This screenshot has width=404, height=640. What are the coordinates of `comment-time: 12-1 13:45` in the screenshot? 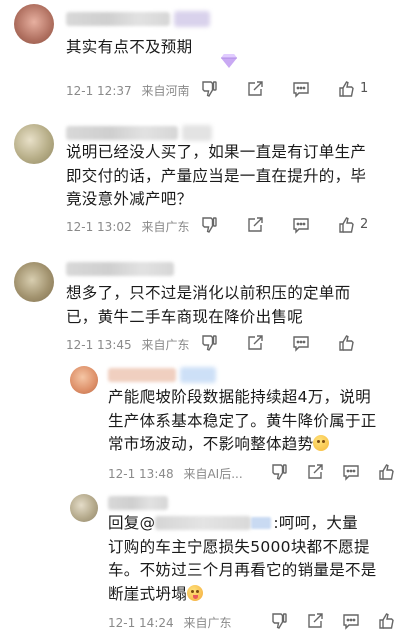 It's located at (99, 345).